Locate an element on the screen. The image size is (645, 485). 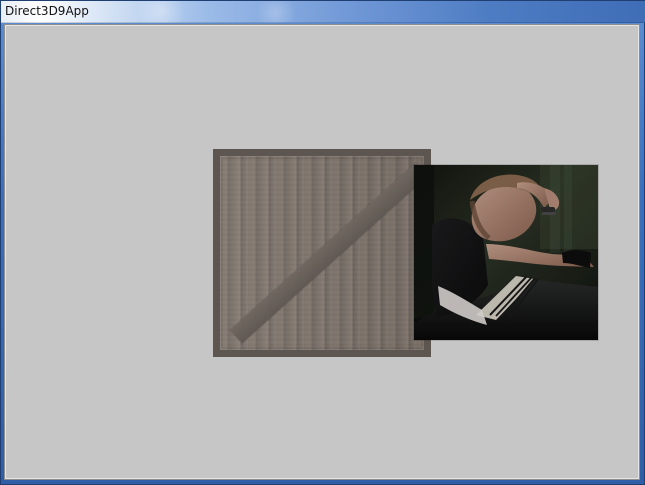
wooden-crate is located at coordinates (322, 253).